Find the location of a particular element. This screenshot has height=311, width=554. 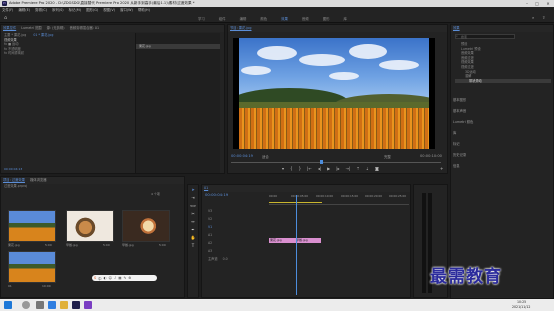

toolbar-icon: ☺ is located at coordinates (111, 278).